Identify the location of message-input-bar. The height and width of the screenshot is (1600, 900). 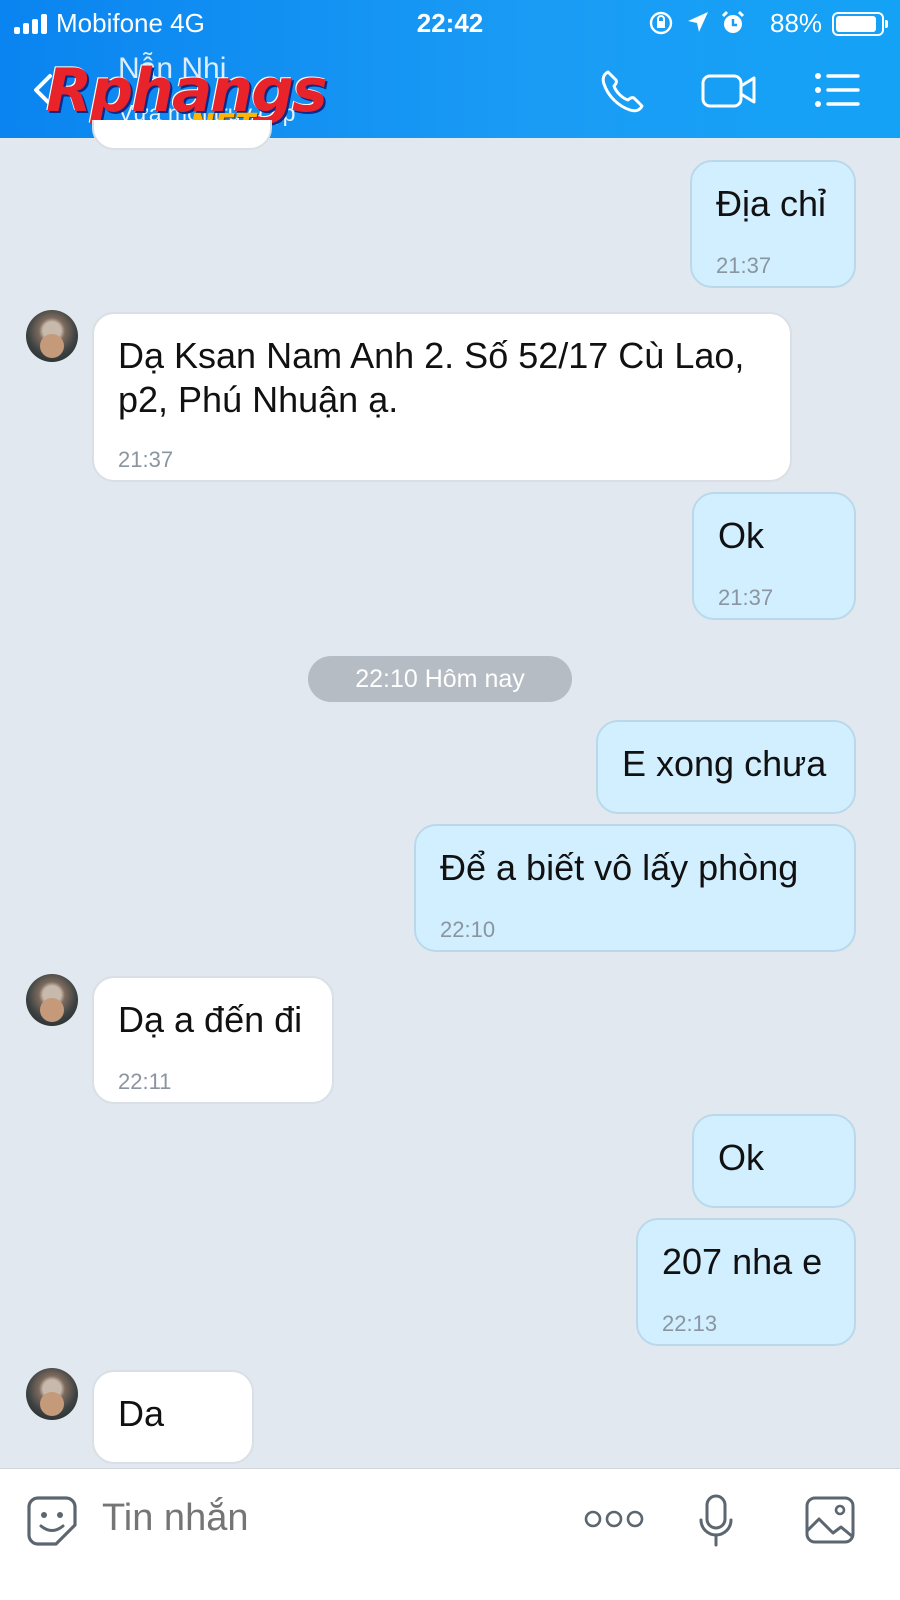
(450, 1534).